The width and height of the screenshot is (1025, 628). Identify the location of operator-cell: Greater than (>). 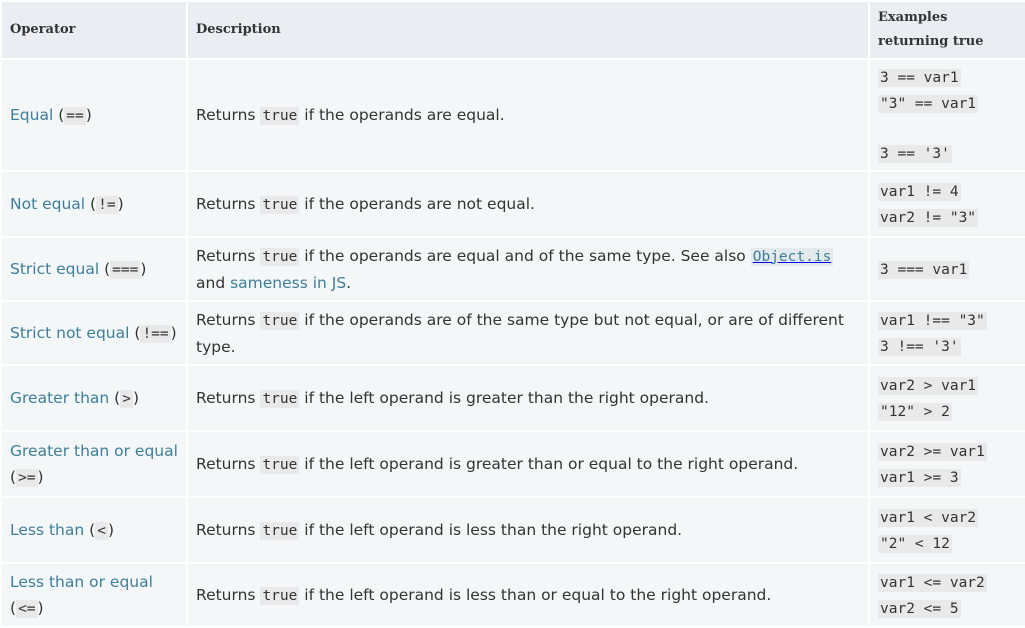
(94, 398).